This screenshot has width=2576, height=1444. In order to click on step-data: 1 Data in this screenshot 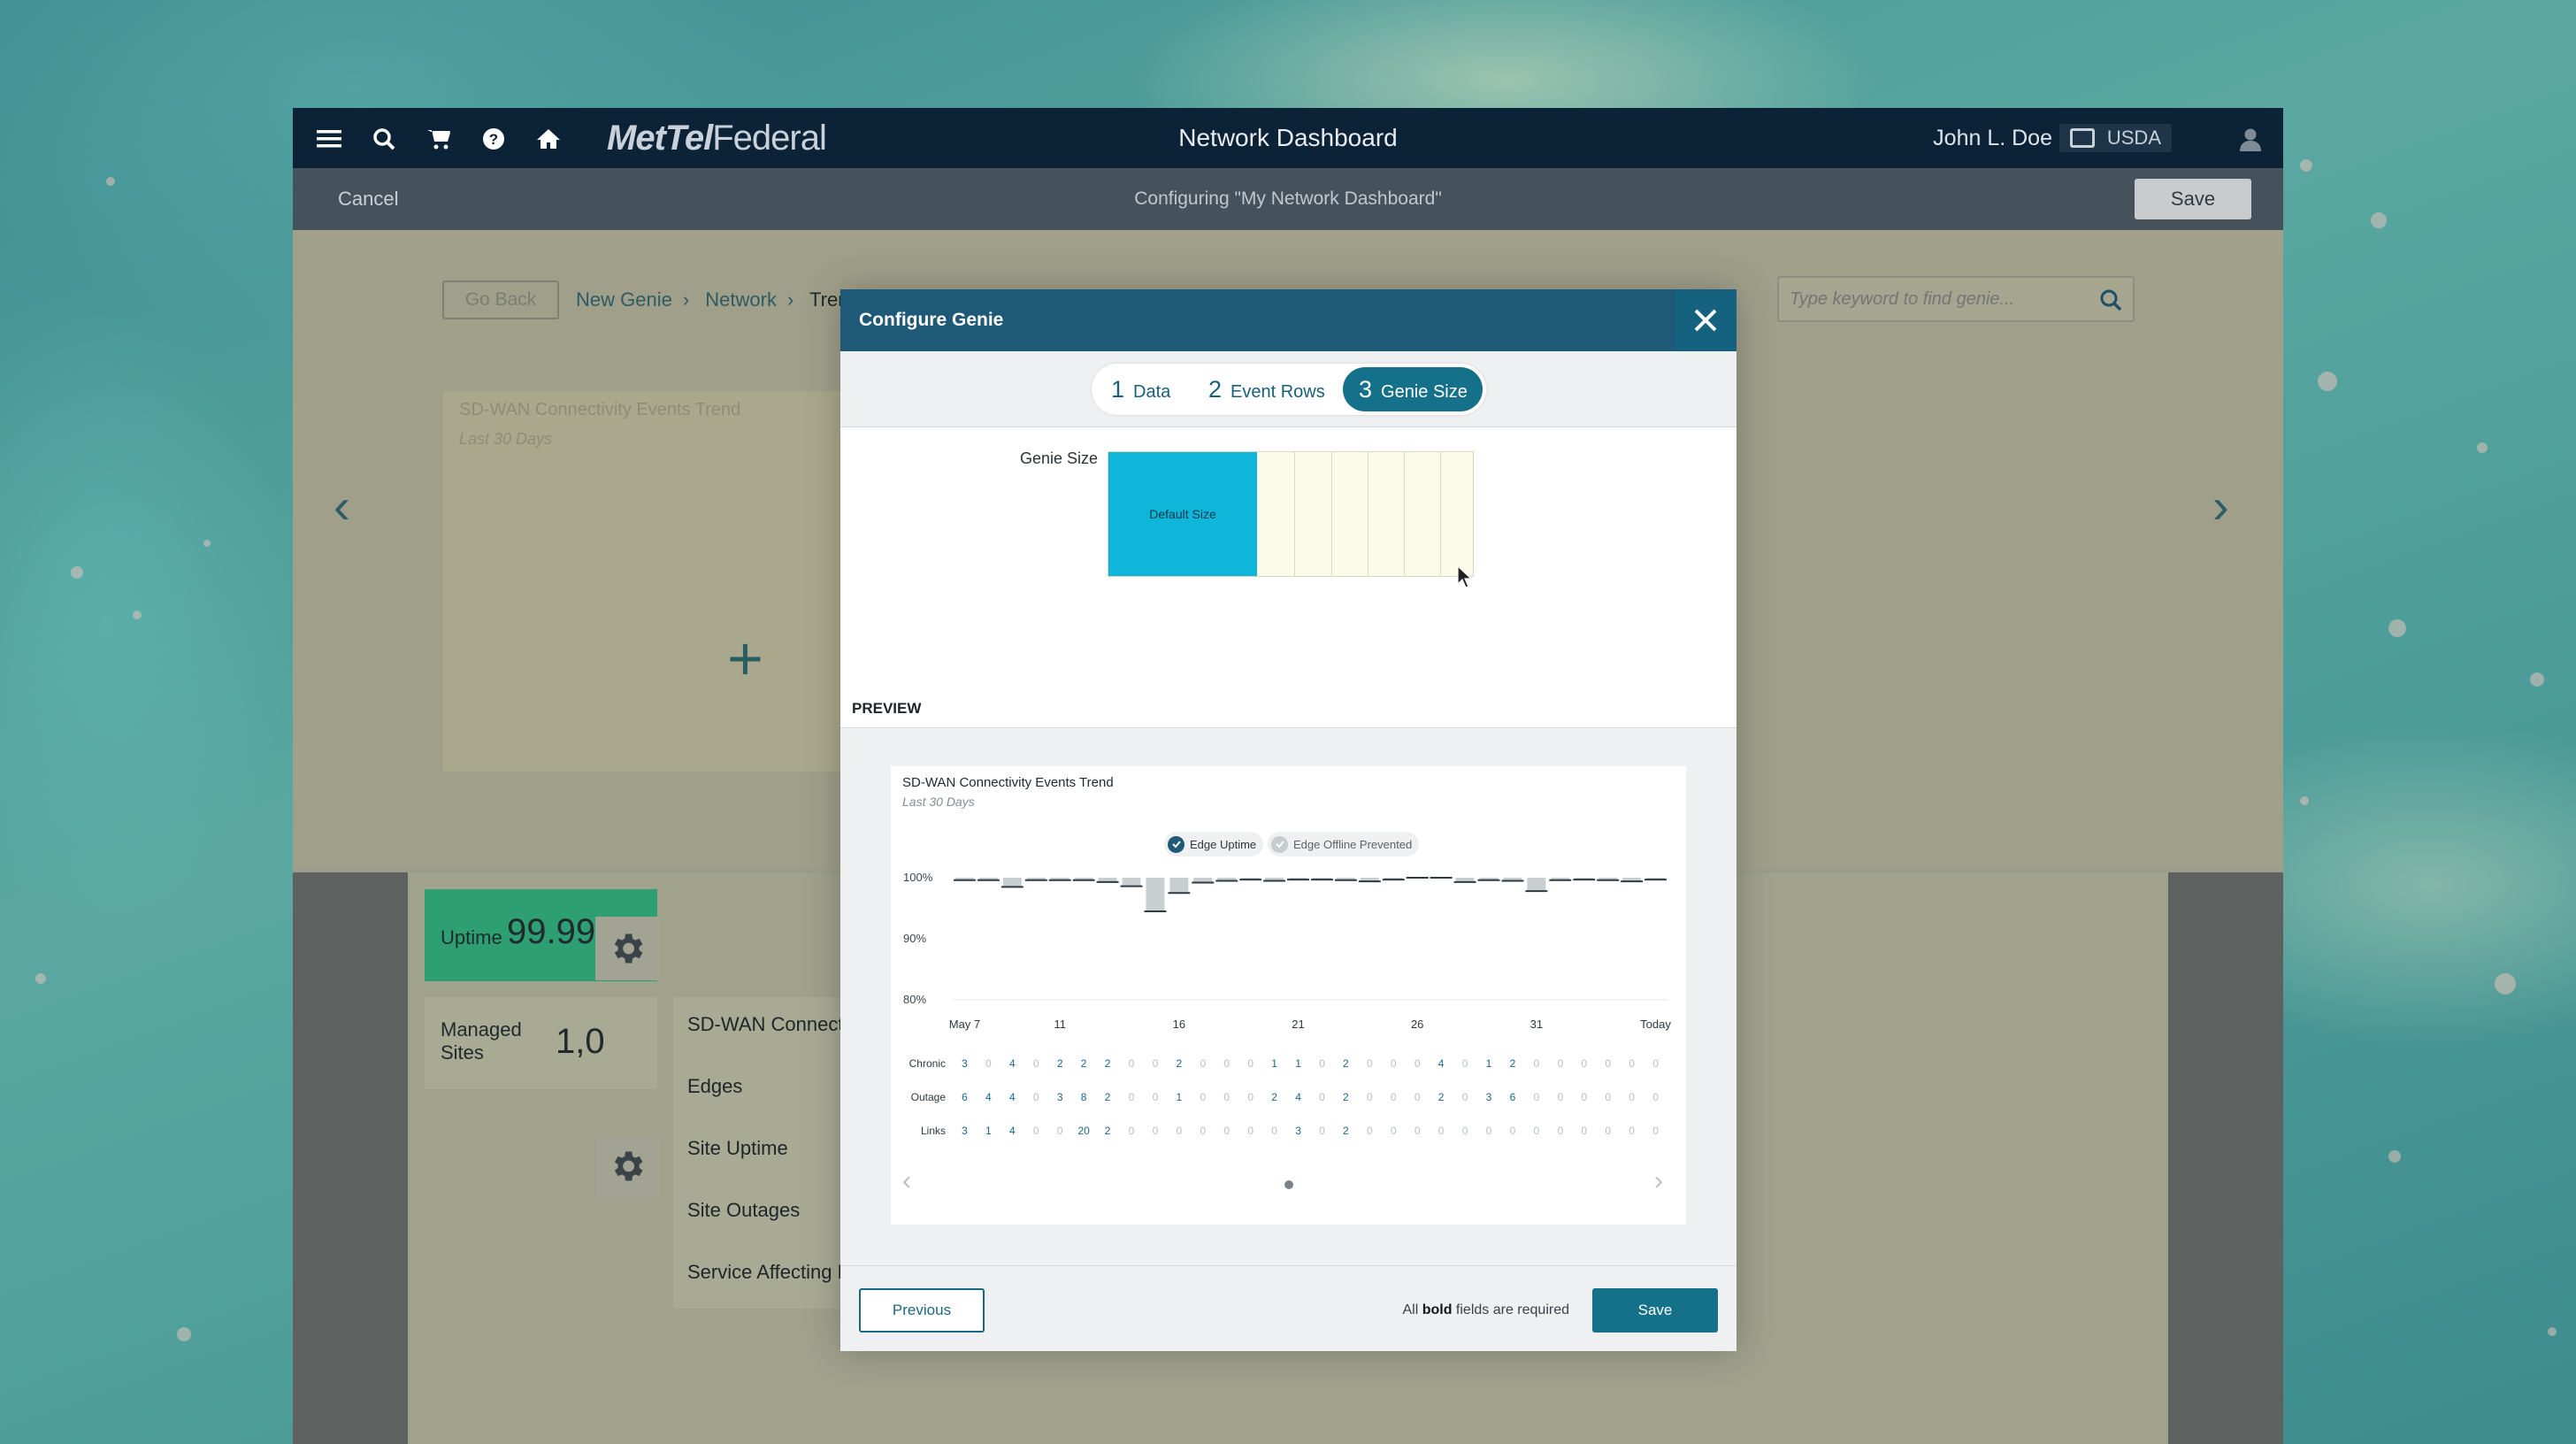, I will do `click(1141, 389)`.